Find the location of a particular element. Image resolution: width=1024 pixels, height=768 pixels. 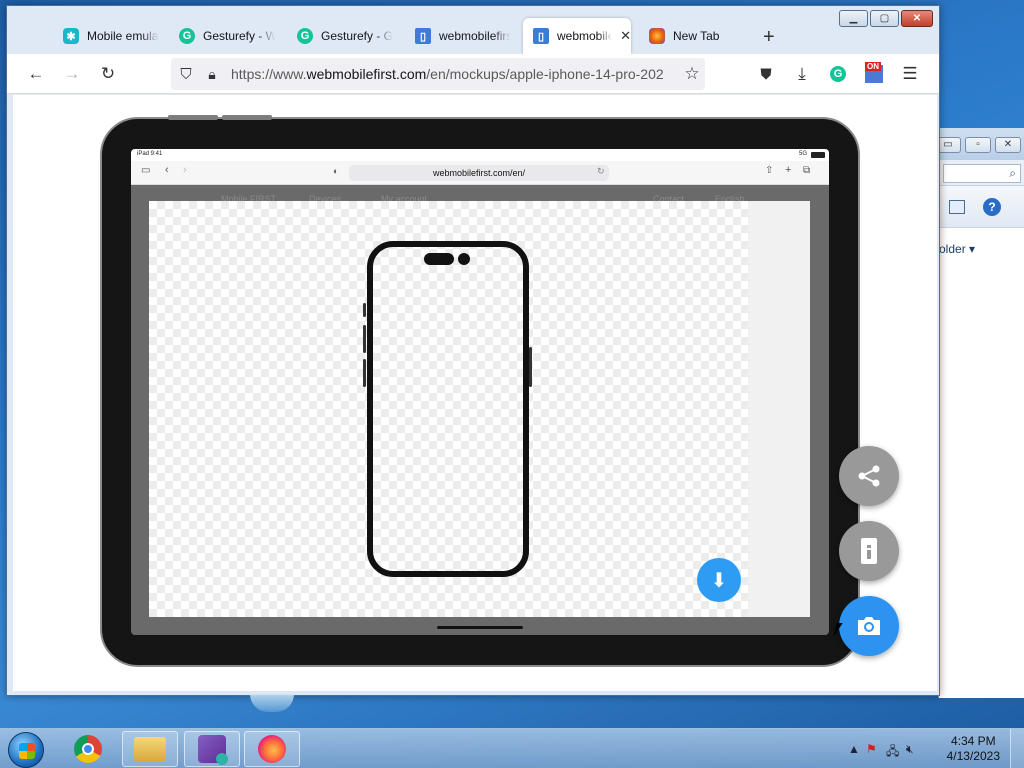

search-icon: ⌕ is located at coordinates (1012, 173).